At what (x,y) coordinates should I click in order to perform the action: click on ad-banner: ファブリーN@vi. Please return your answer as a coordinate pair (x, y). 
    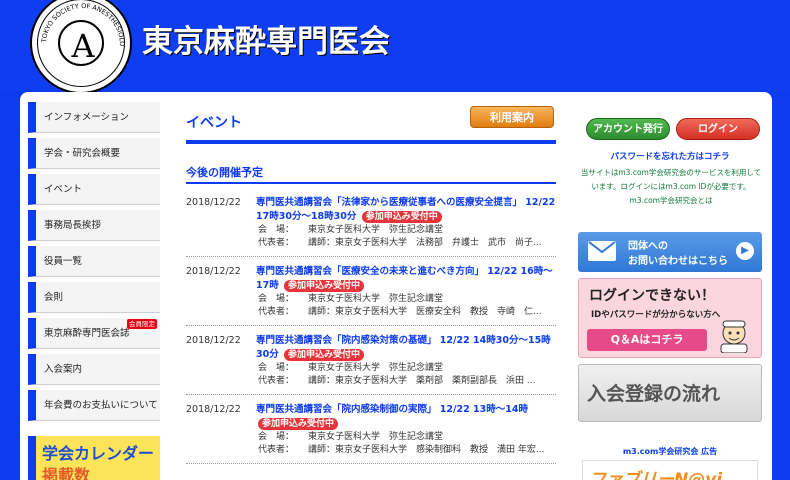
    Looking at the image, I should click on (670, 470).